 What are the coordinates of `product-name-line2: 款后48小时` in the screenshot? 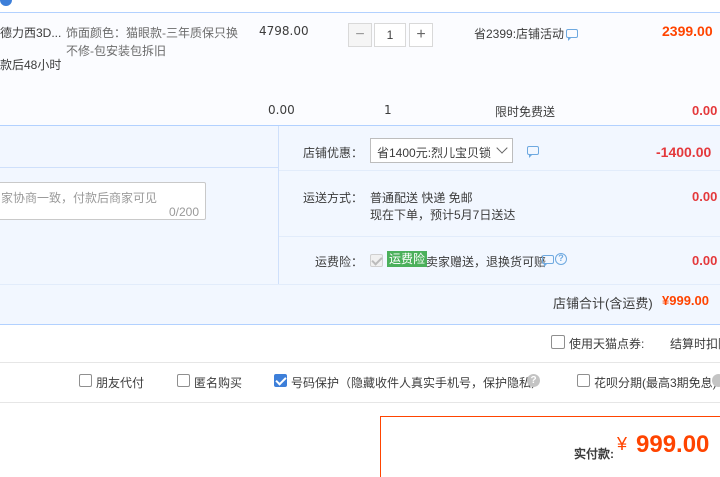 It's located at (31, 65).